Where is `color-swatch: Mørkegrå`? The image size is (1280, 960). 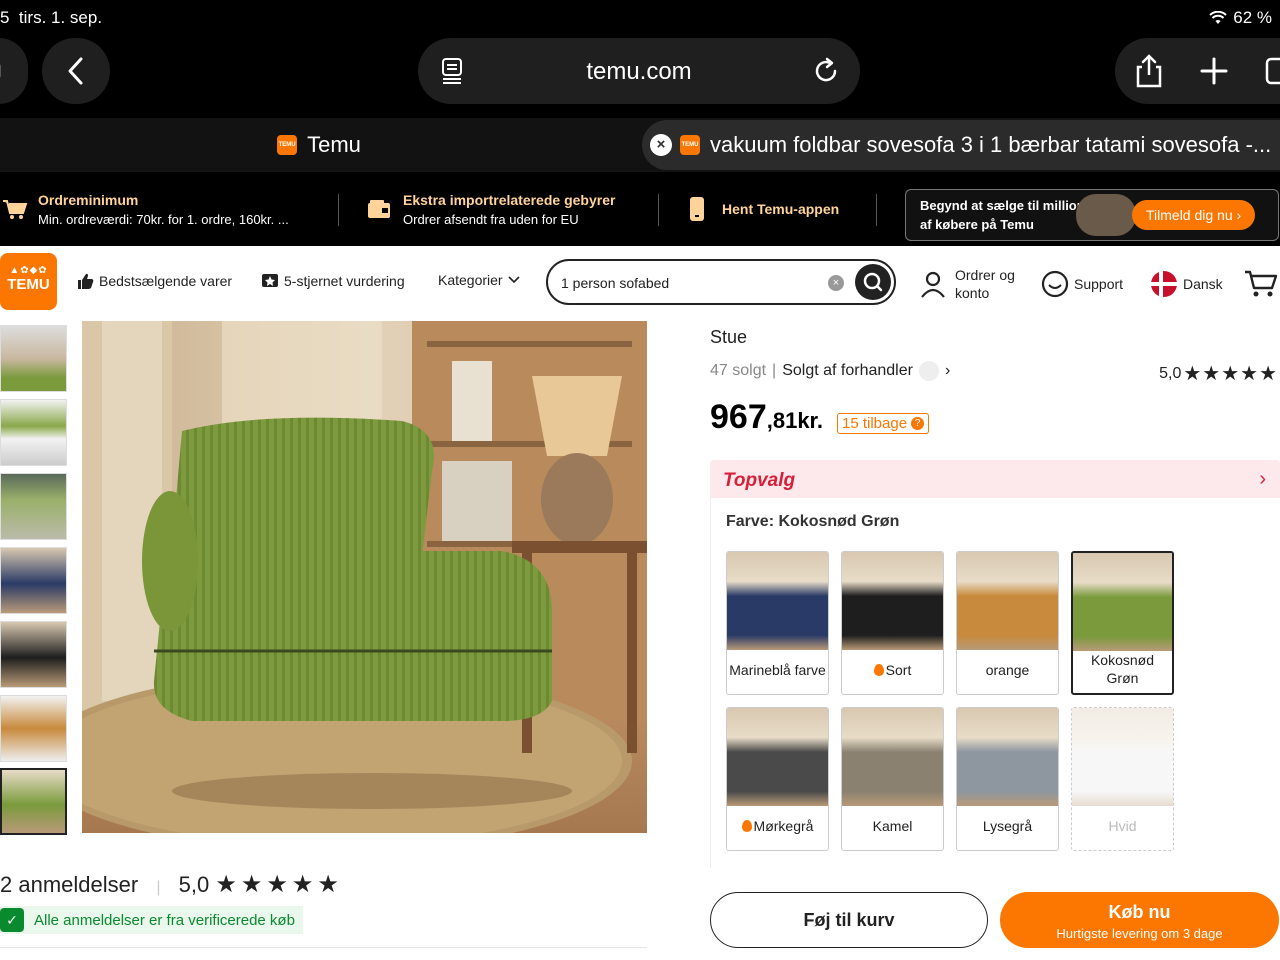 color-swatch: Mørkegrå is located at coordinates (777, 779).